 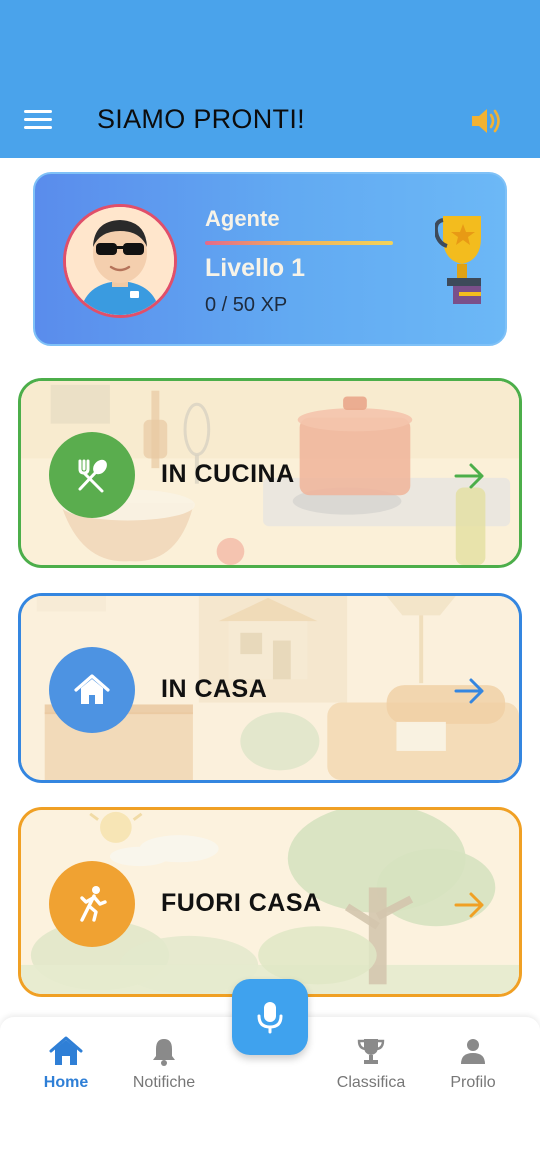 I want to click on category-label: IN CUCINA, so click(x=228, y=474).